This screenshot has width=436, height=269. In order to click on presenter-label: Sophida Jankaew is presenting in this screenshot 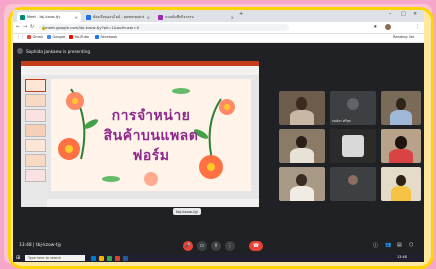, I will do `click(58, 51)`.